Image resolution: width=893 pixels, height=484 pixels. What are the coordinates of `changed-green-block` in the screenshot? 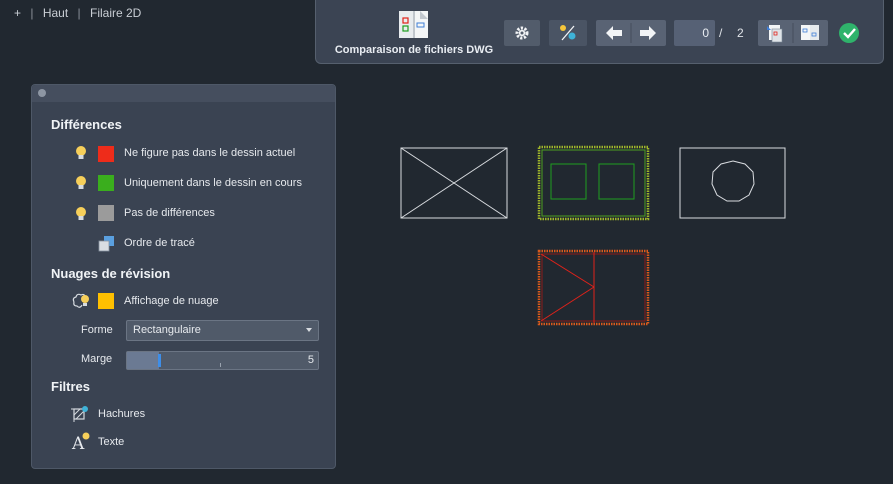 It's located at (593, 183).